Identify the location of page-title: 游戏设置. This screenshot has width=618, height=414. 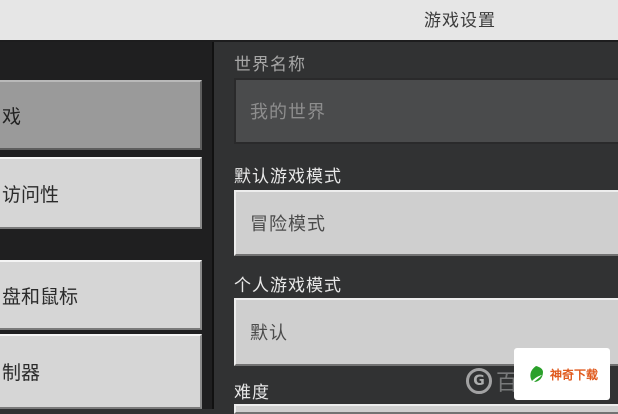
(460, 21).